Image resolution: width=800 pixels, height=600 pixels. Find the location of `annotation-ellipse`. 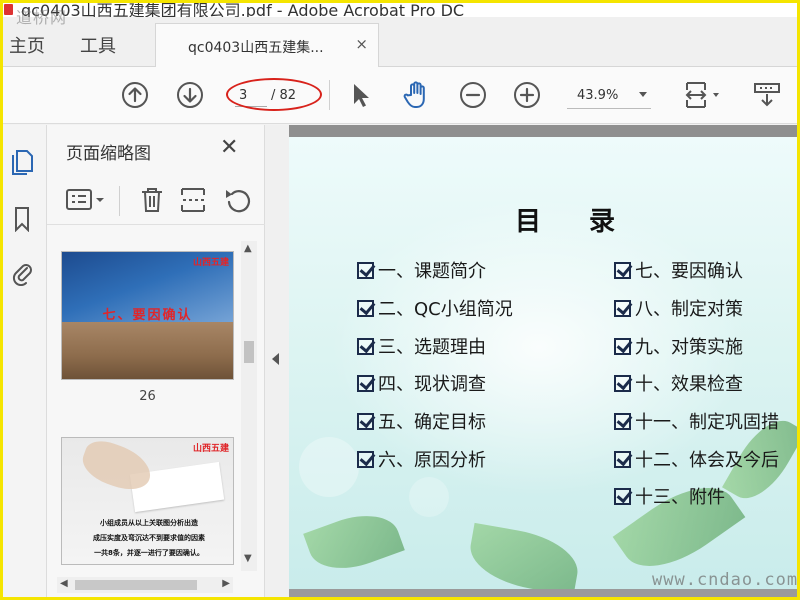

annotation-ellipse is located at coordinates (274, 94).